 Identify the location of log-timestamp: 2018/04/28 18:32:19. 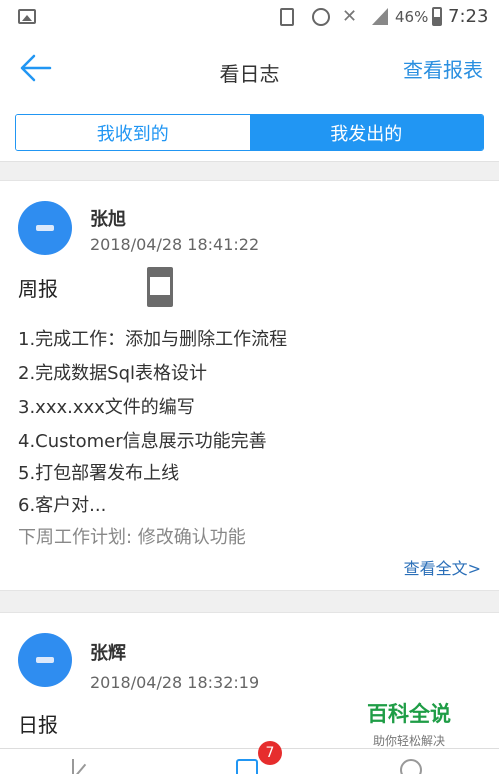
(175, 682).